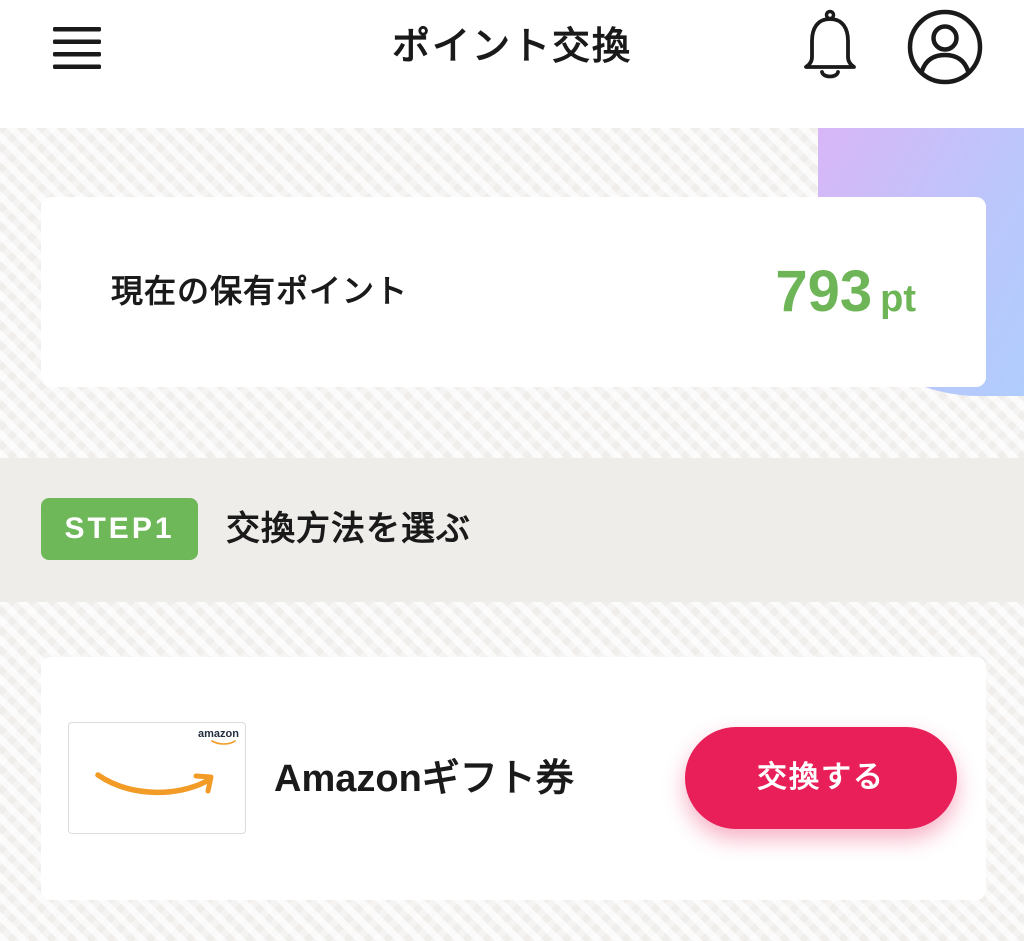 This screenshot has width=1024, height=941. Describe the element at coordinates (824, 291) in the screenshot. I see `points-value: 793` at that location.